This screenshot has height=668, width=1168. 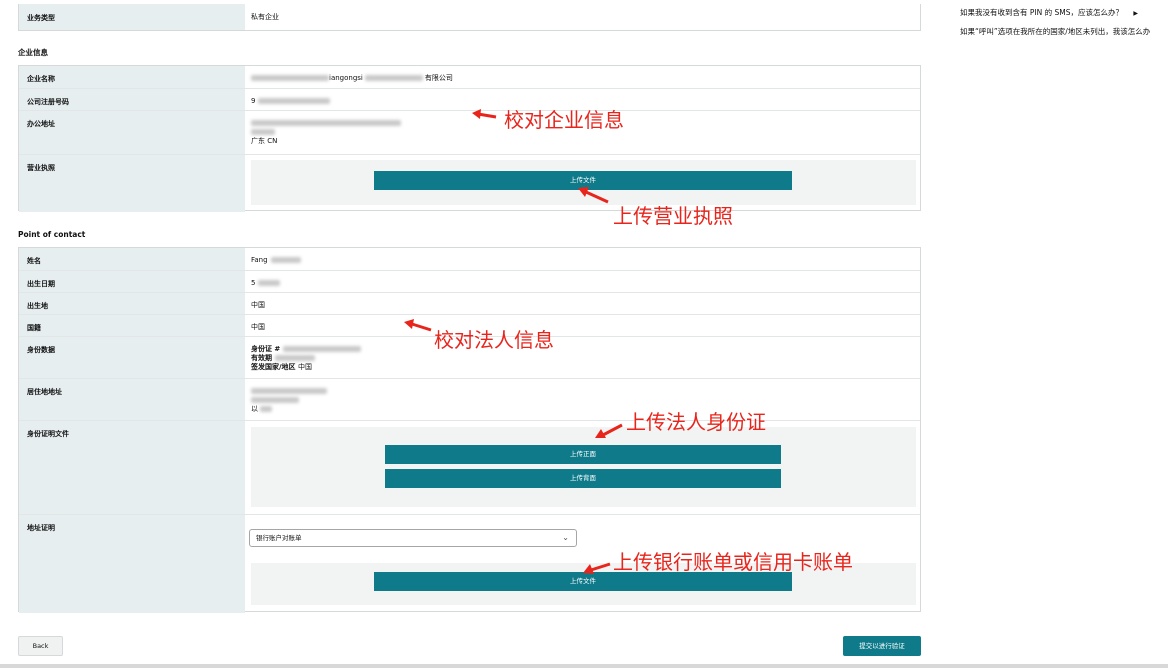 What do you see at coordinates (132, 17) in the screenshot?
I see `business-type-label-cell: 业务类型` at bounding box center [132, 17].